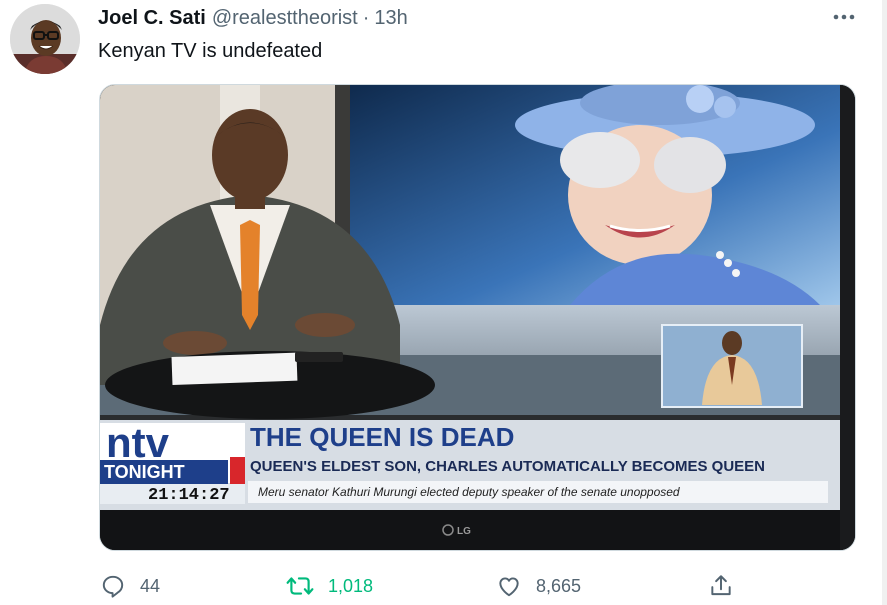 This screenshot has width=887, height=605. I want to click on like-count: 8,665, so click(559, 585).